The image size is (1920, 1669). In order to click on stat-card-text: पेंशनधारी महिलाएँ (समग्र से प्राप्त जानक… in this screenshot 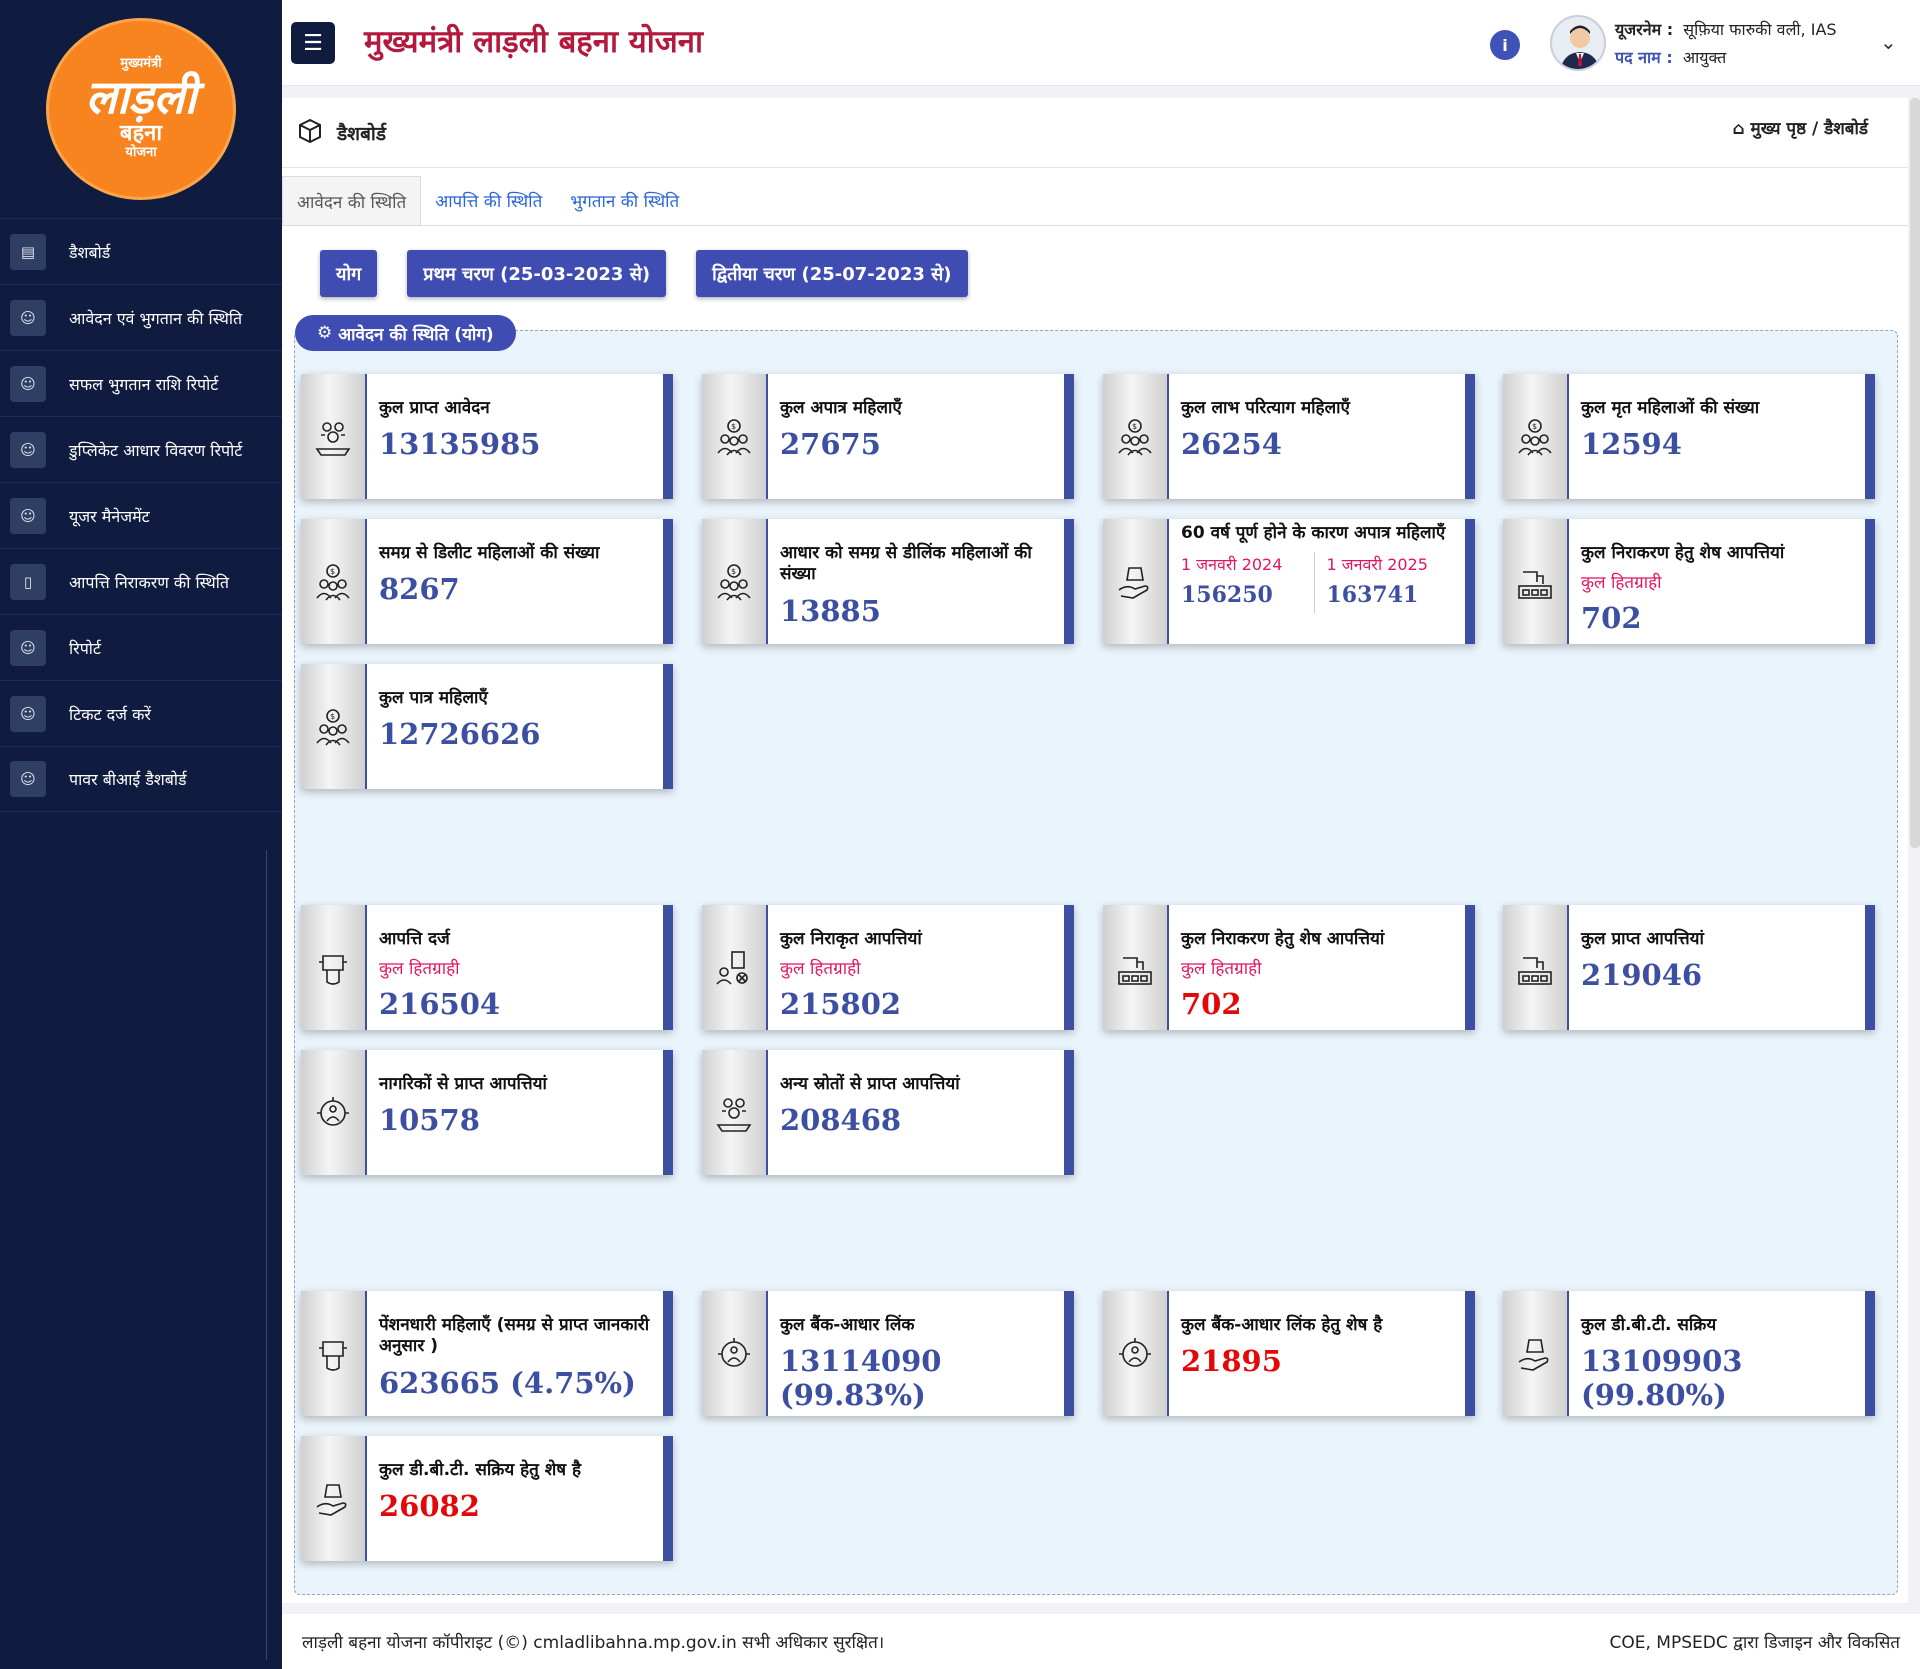, I will do `click(518, 1357)`.